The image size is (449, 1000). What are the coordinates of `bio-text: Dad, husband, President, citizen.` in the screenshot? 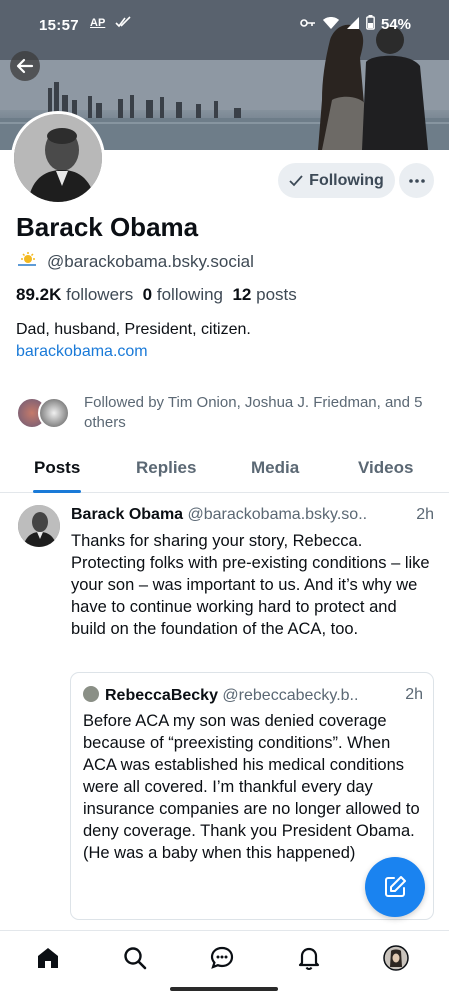 It's located at (133, 329).